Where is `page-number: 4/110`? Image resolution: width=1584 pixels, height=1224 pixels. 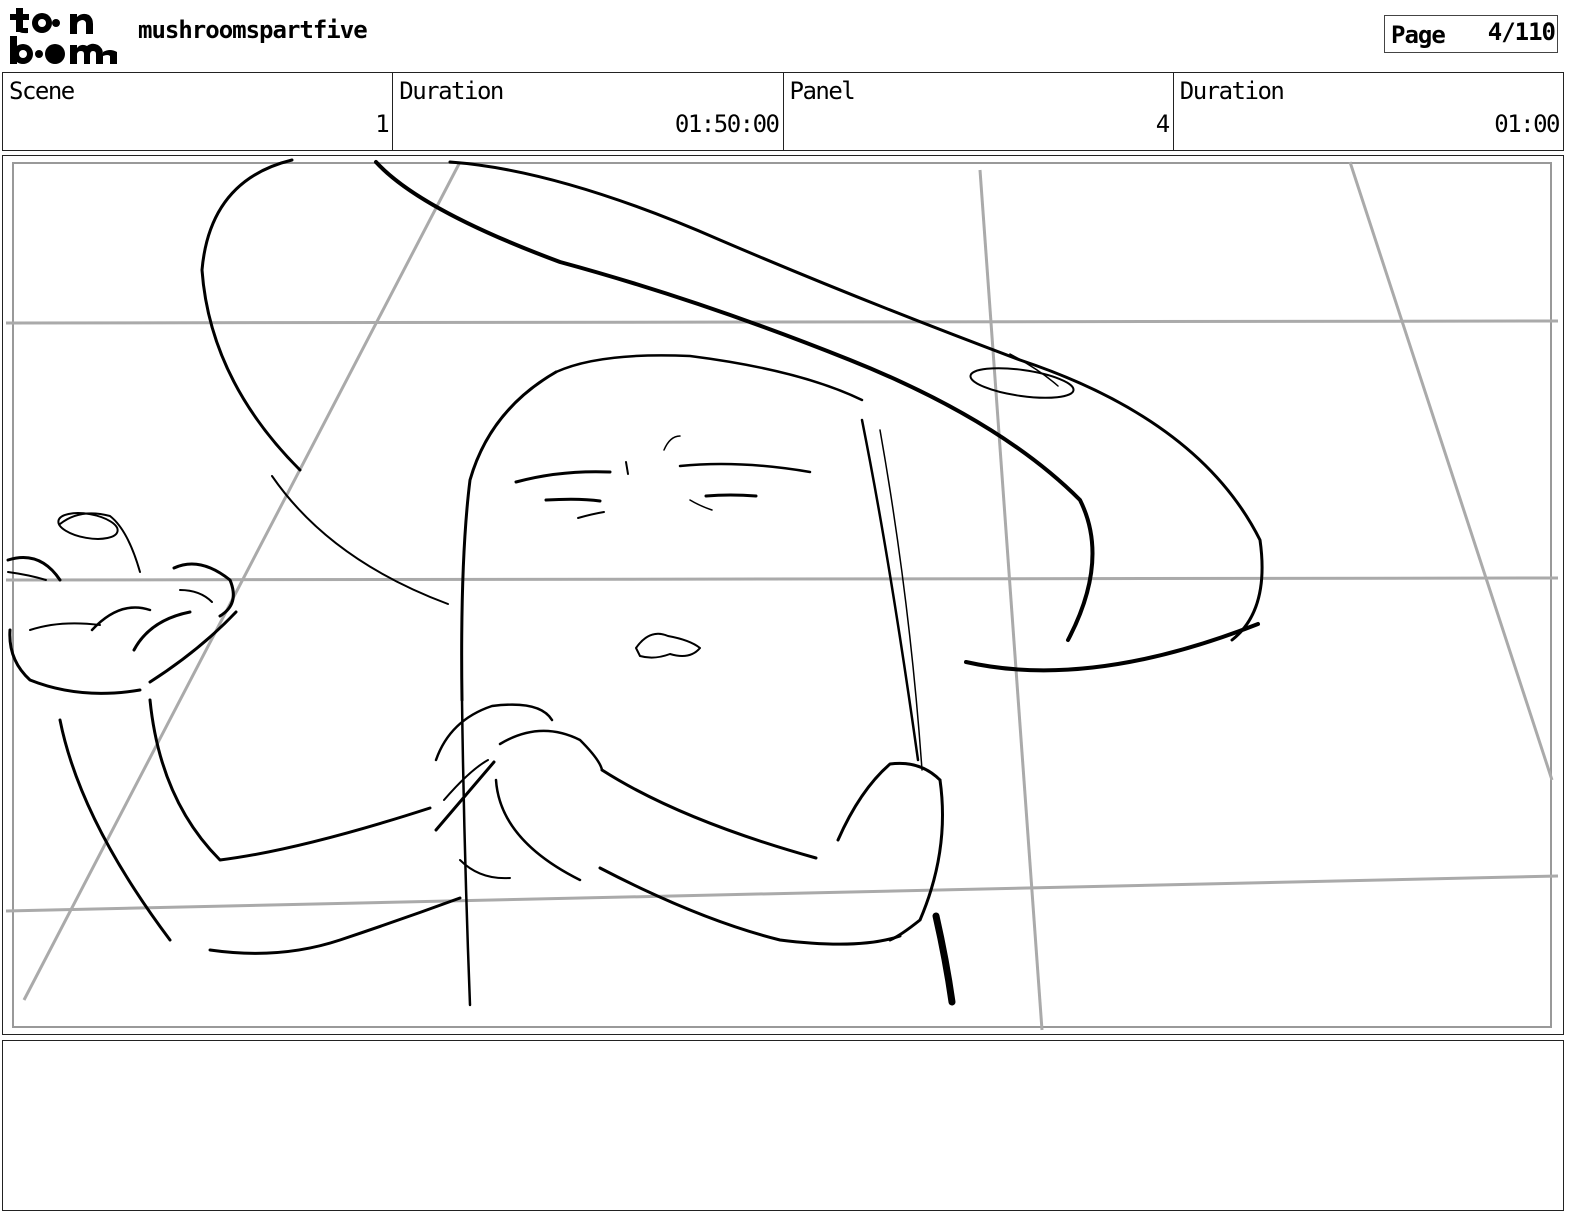 page-number: 4/110 is located at coordinates (1521, 32).